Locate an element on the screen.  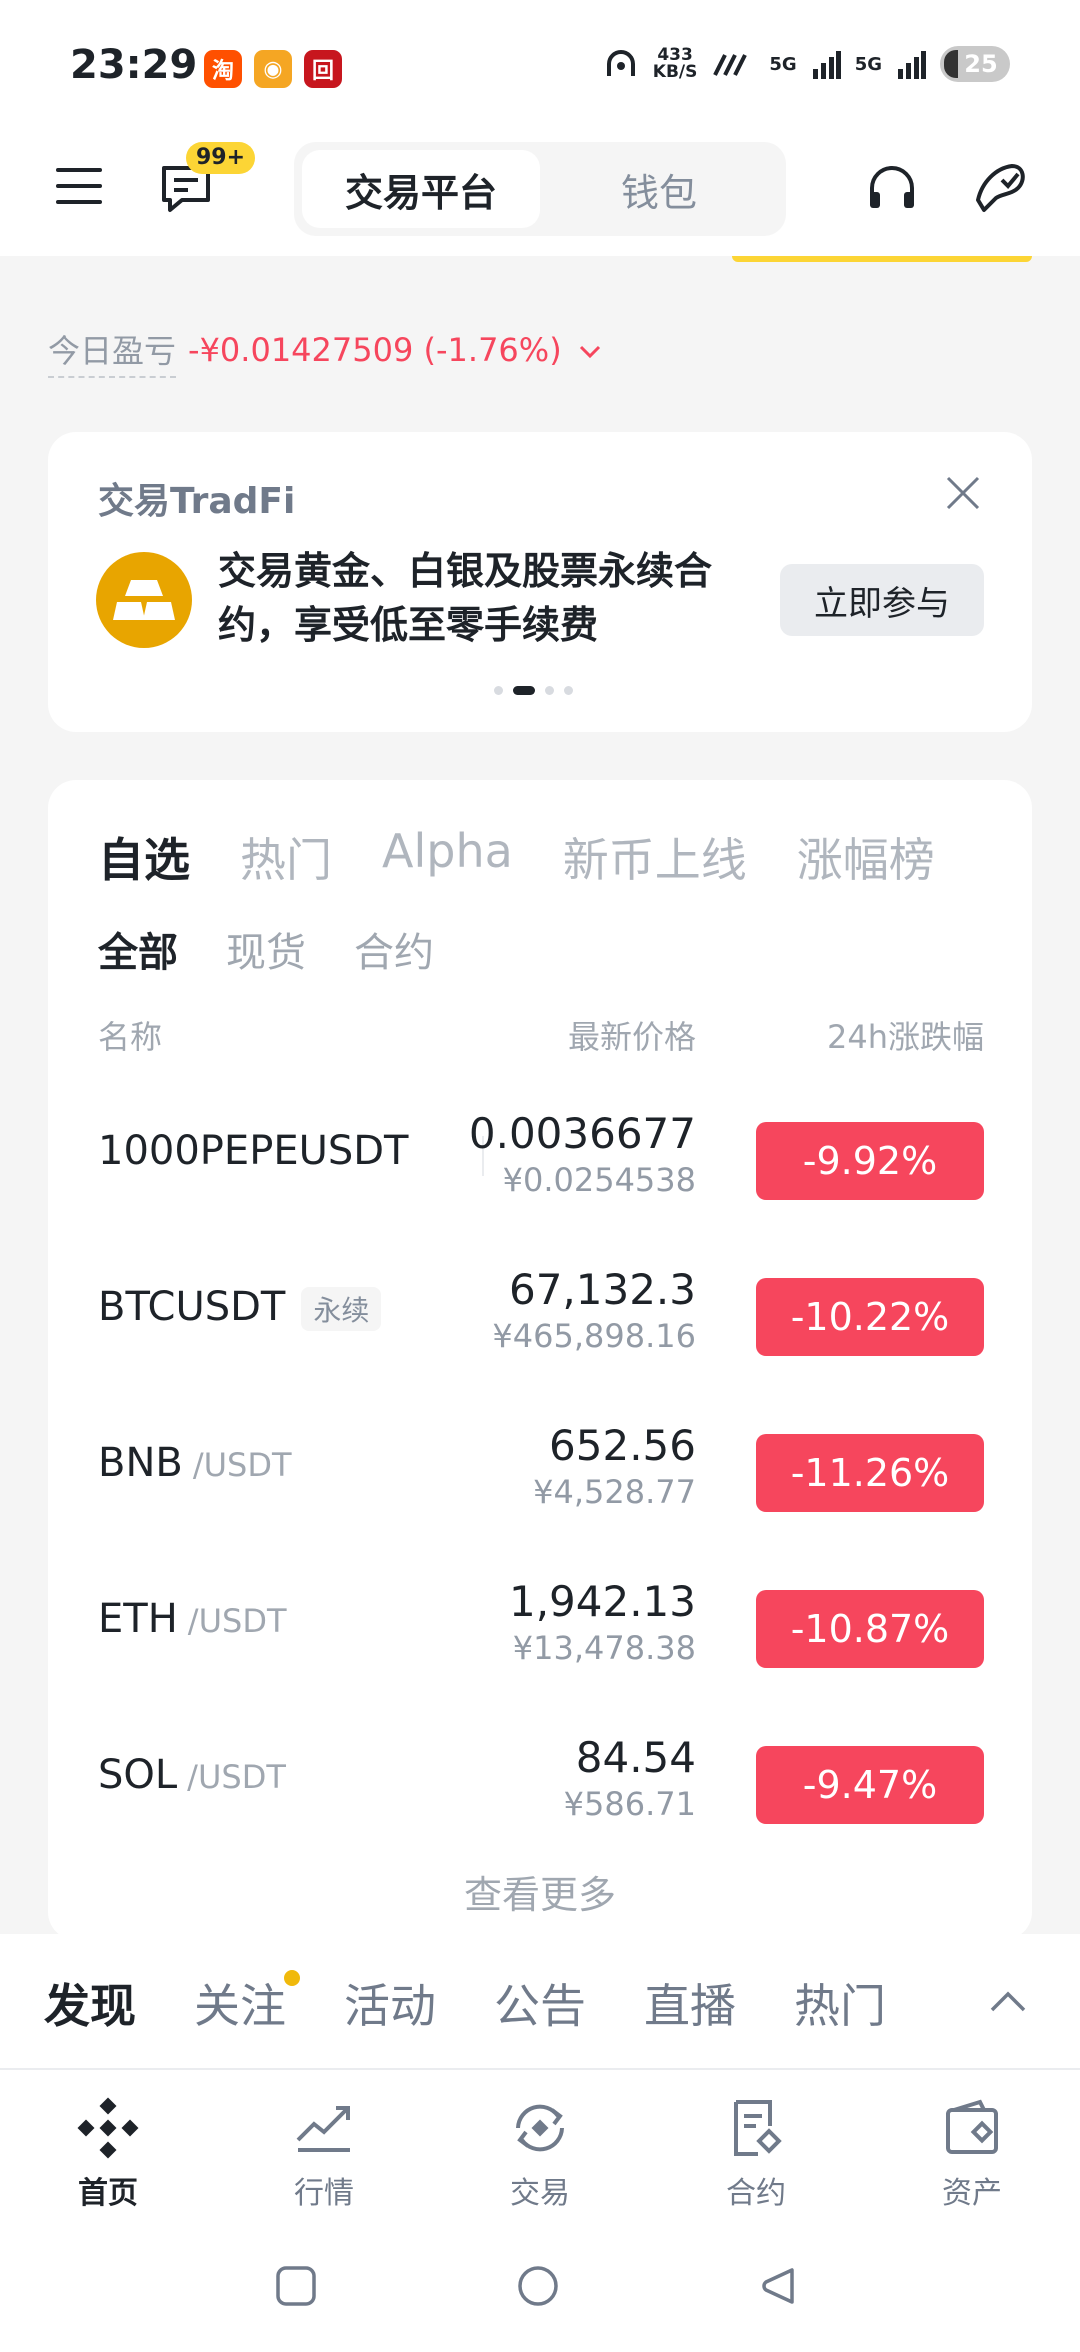
back-icon is located at coordinates (778, 2286).